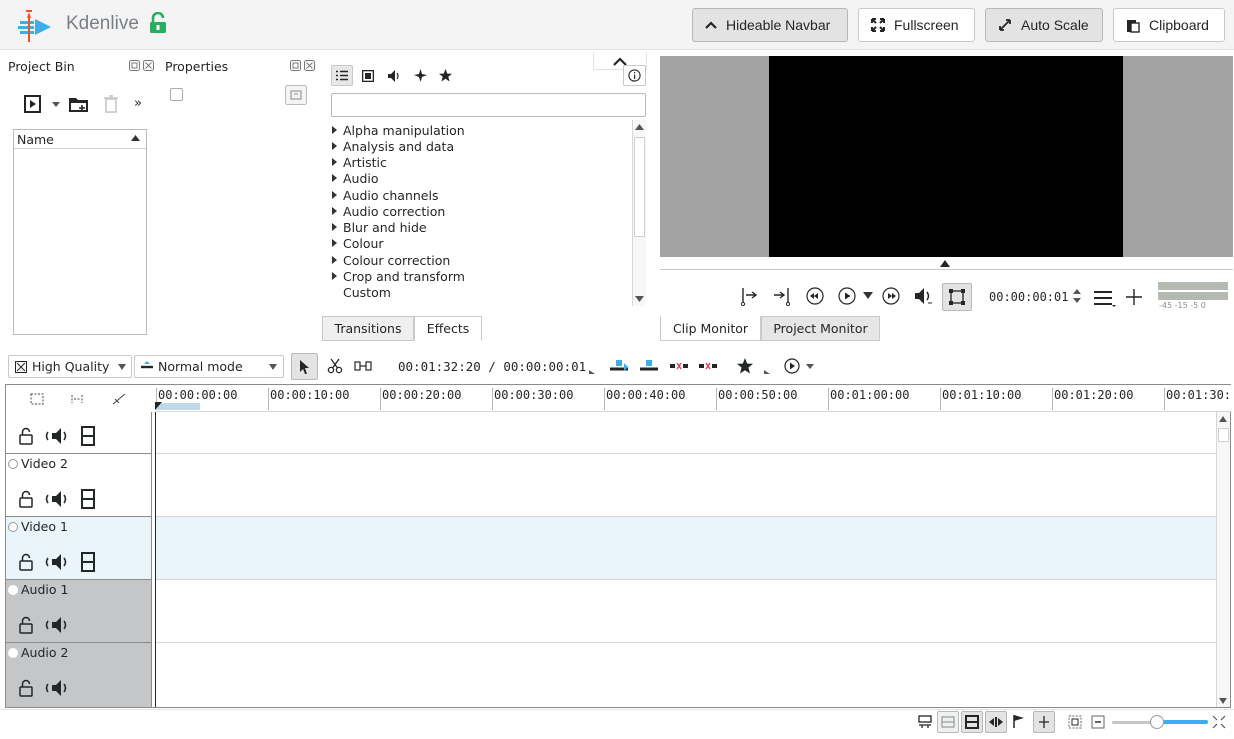 The height and width of the screenshot is (739, 1234). Describe the element at coordinates (916, 25) in the screenshot. I see `fullscreen-button: Fullscreen` at that location.